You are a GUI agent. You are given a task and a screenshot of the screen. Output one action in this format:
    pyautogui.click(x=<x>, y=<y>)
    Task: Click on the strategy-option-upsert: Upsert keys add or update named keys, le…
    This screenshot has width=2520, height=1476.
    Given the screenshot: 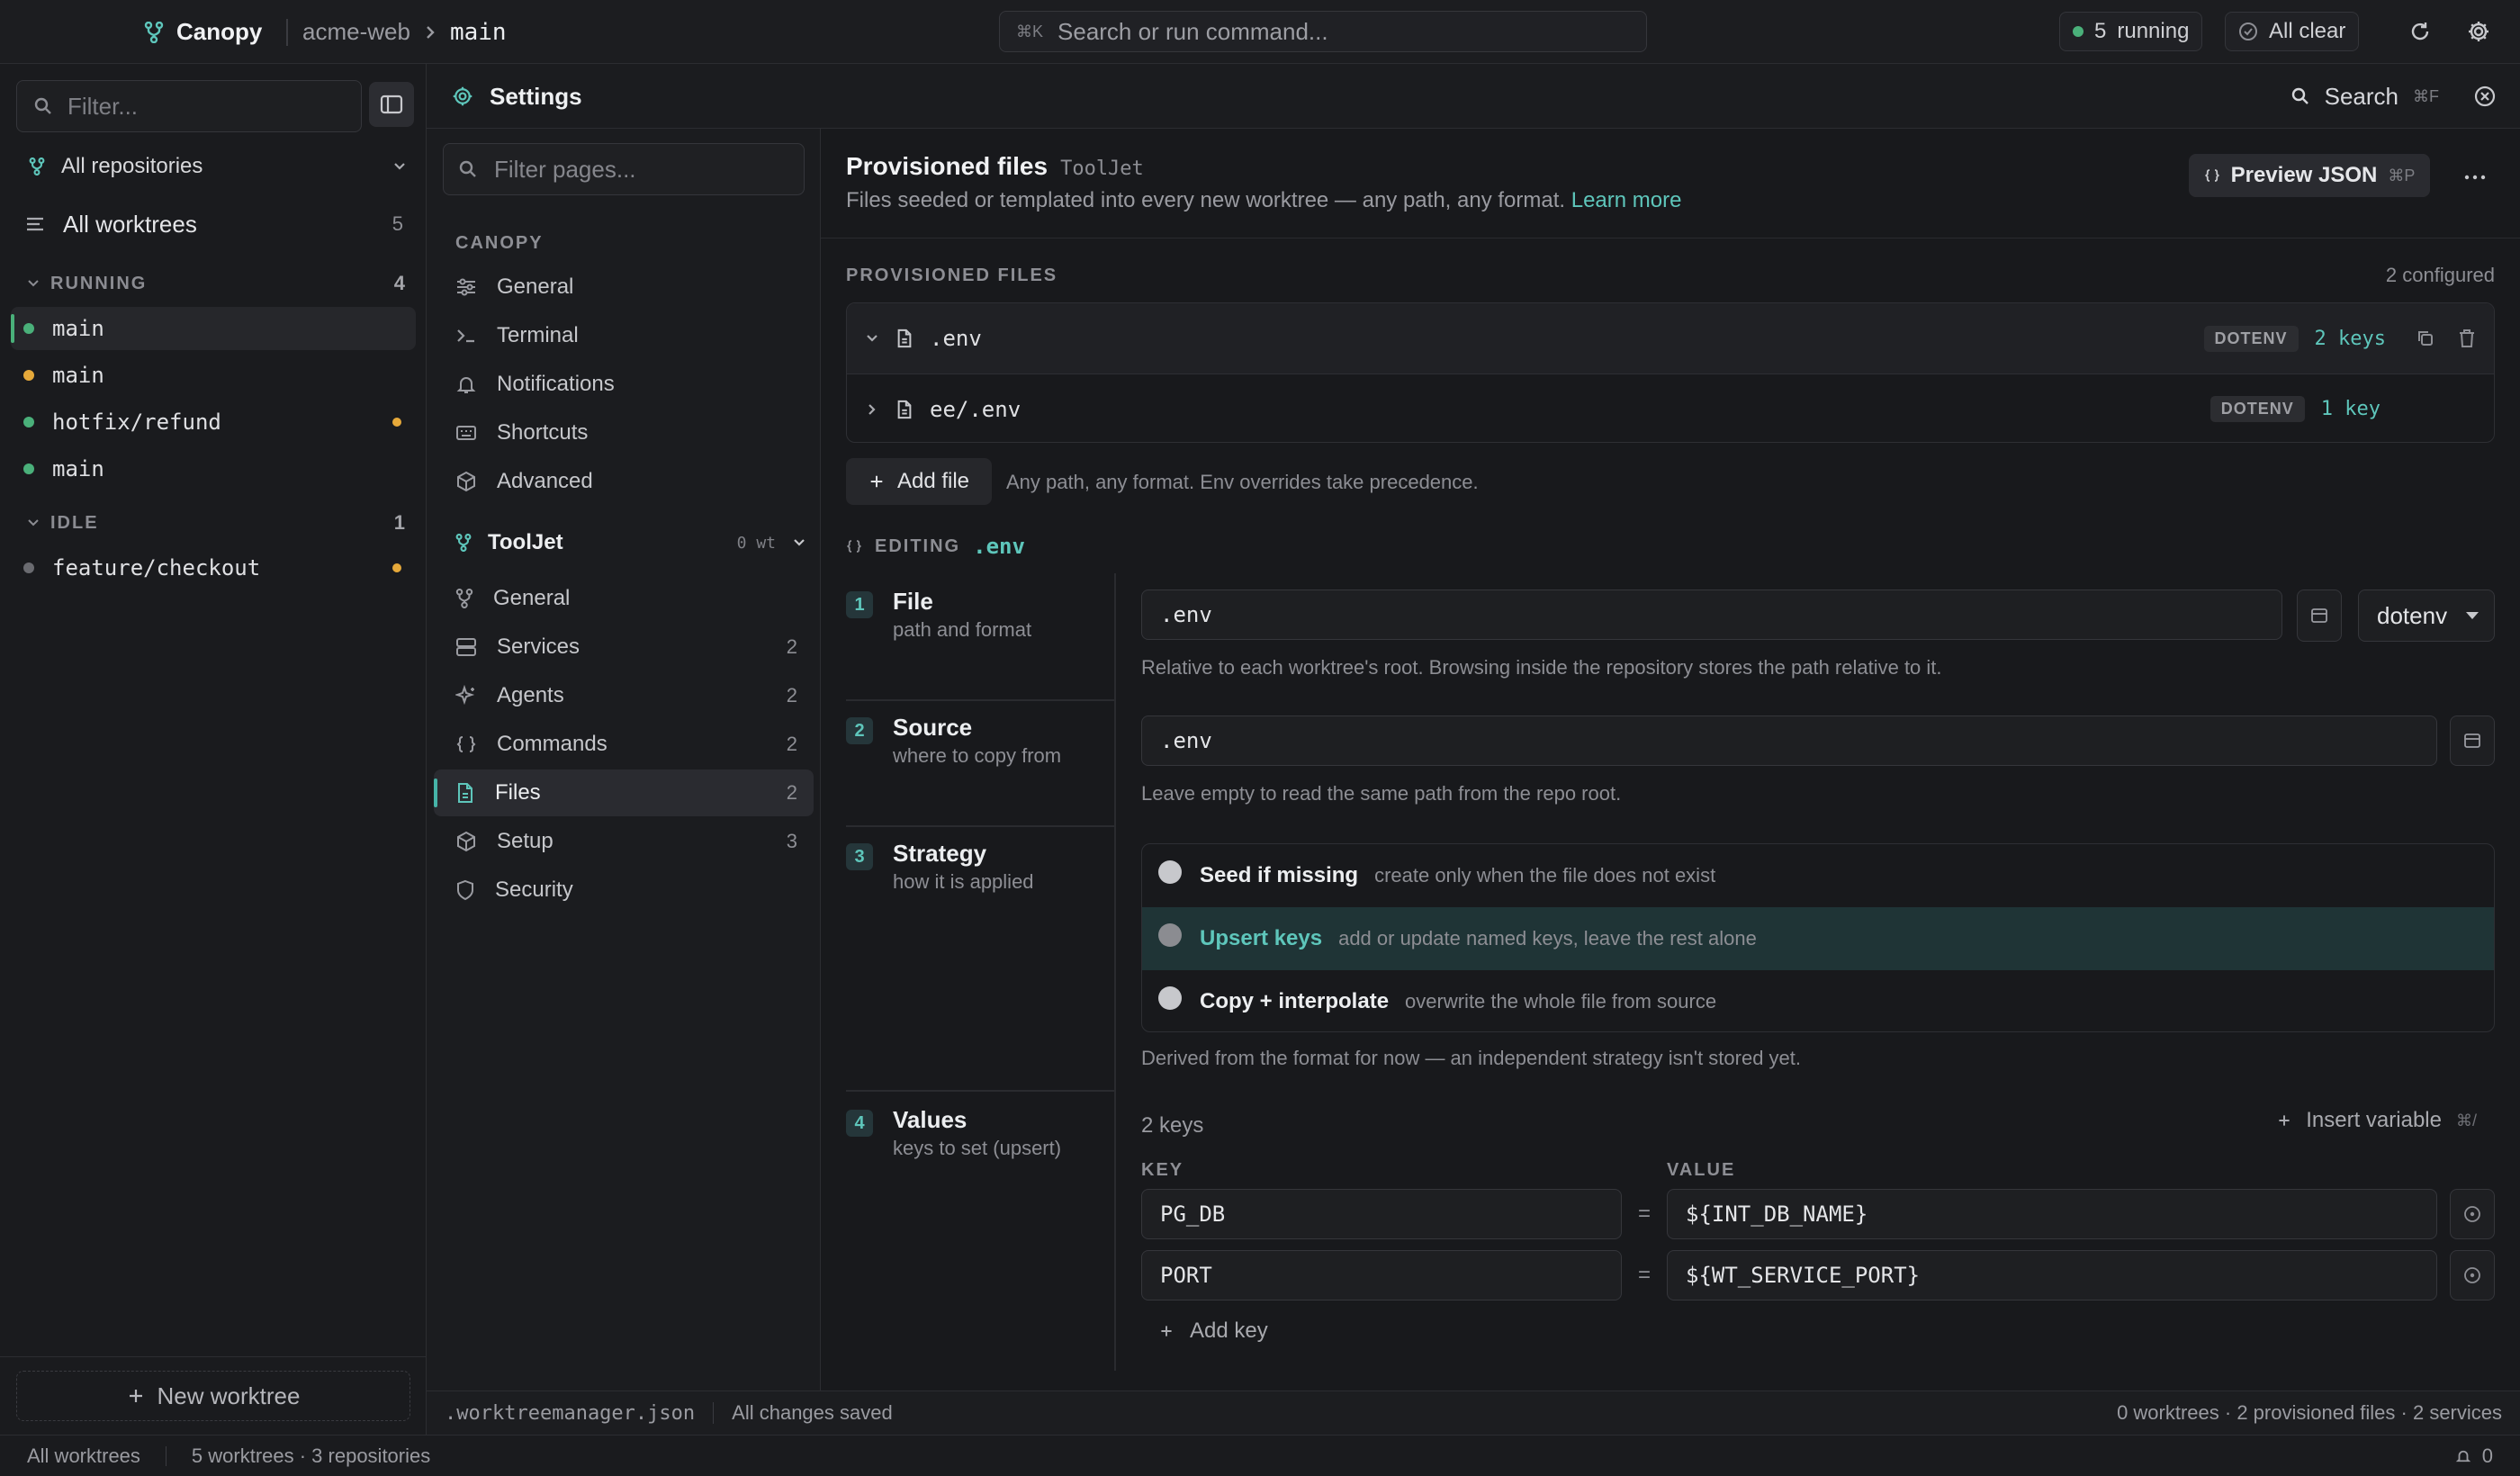 What is the action you would take?
    pyautogui.click(x=1818, y=939)
    